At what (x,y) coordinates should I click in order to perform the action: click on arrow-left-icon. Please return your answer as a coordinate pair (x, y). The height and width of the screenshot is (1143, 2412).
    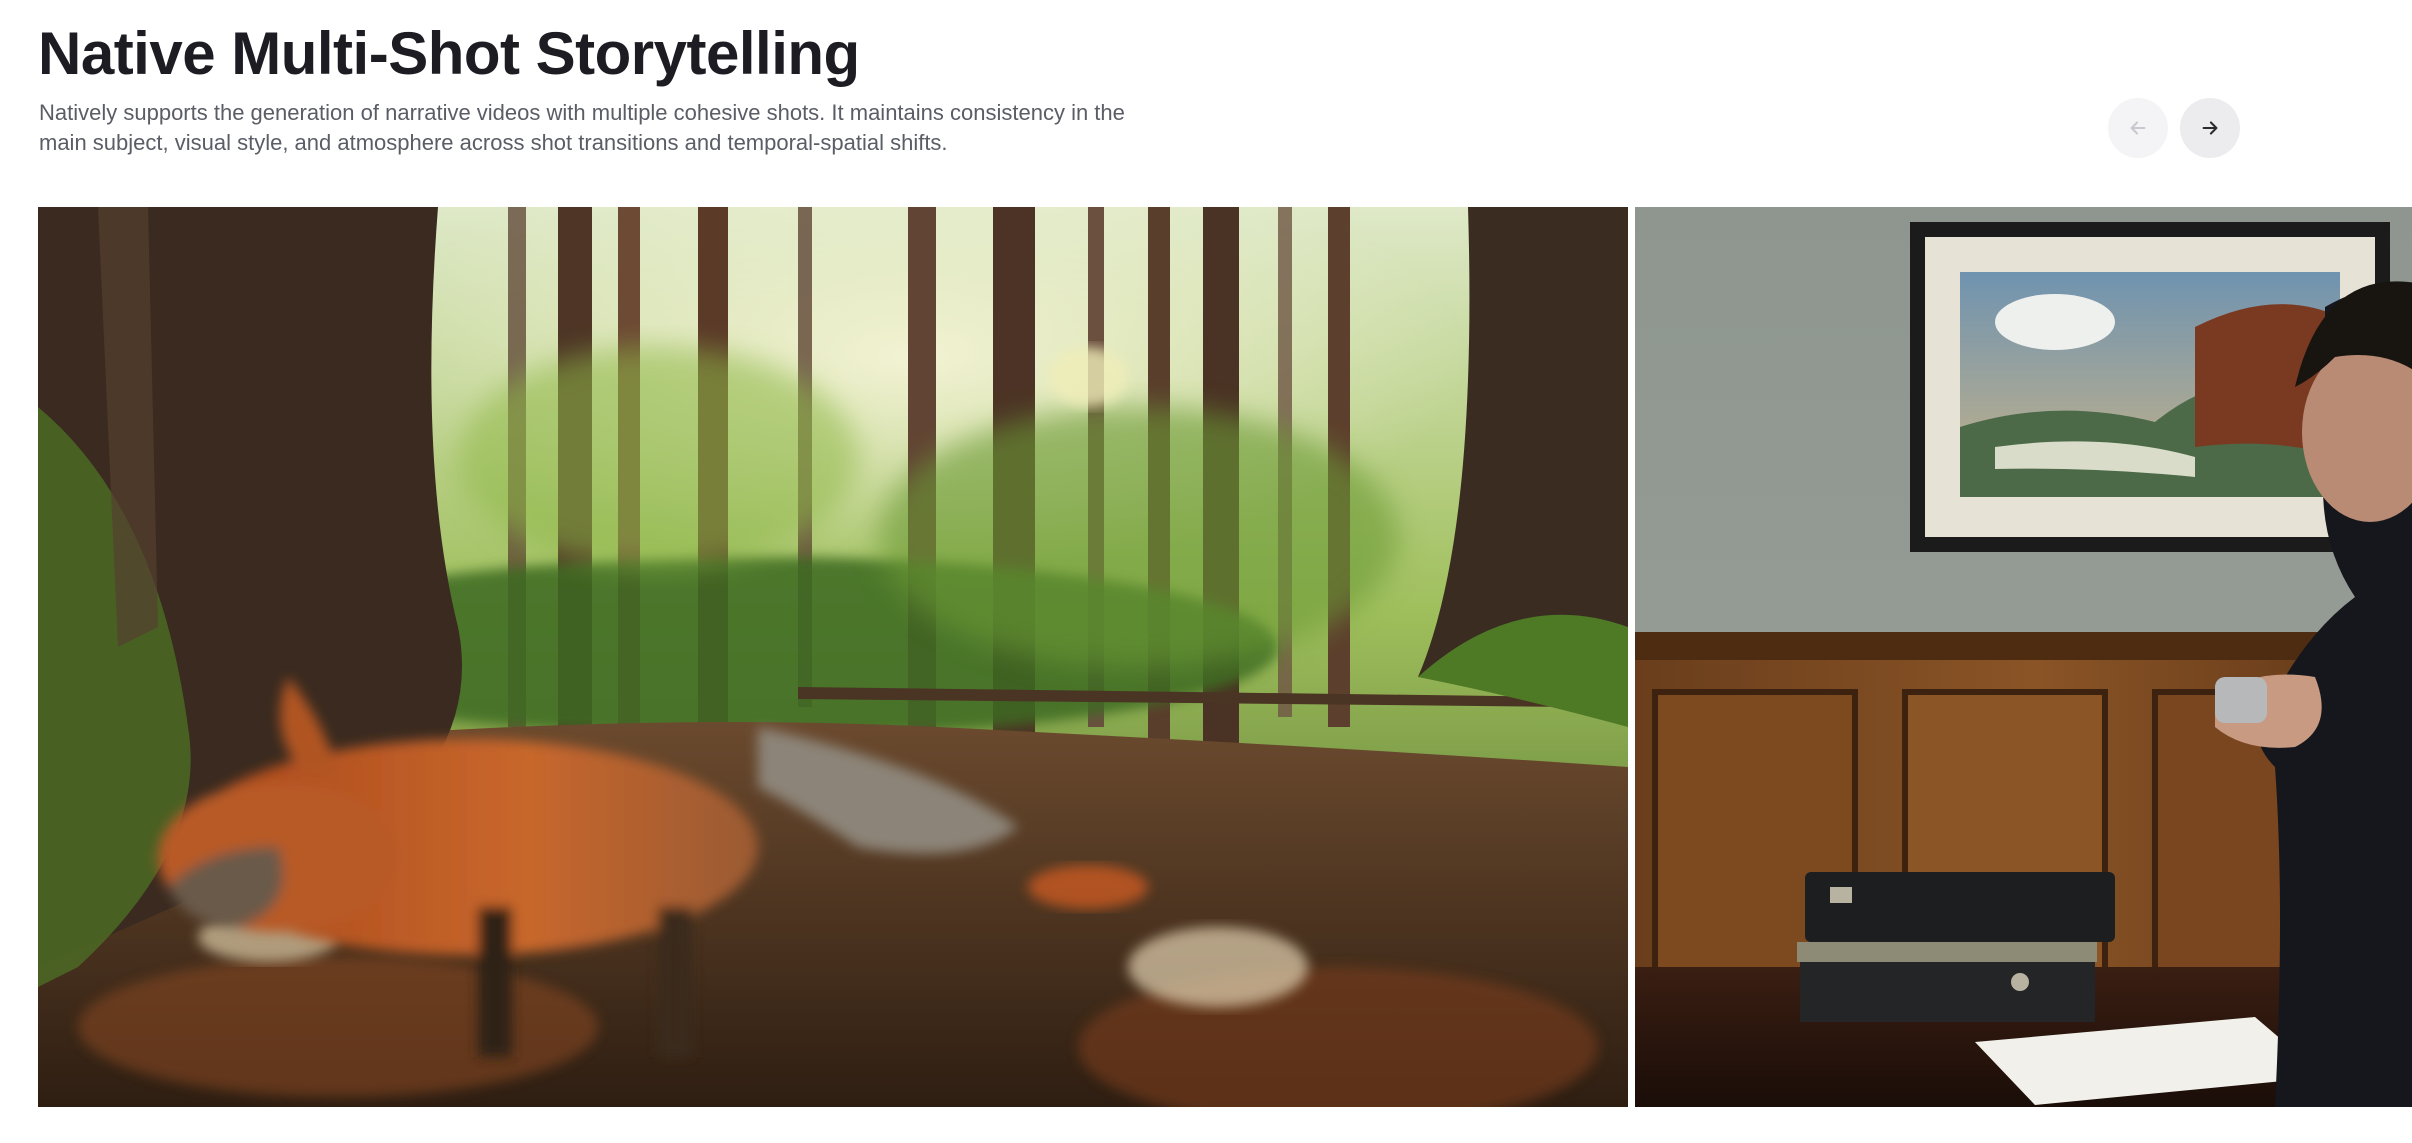
    Looking at the image, I should click on (2138, 128).